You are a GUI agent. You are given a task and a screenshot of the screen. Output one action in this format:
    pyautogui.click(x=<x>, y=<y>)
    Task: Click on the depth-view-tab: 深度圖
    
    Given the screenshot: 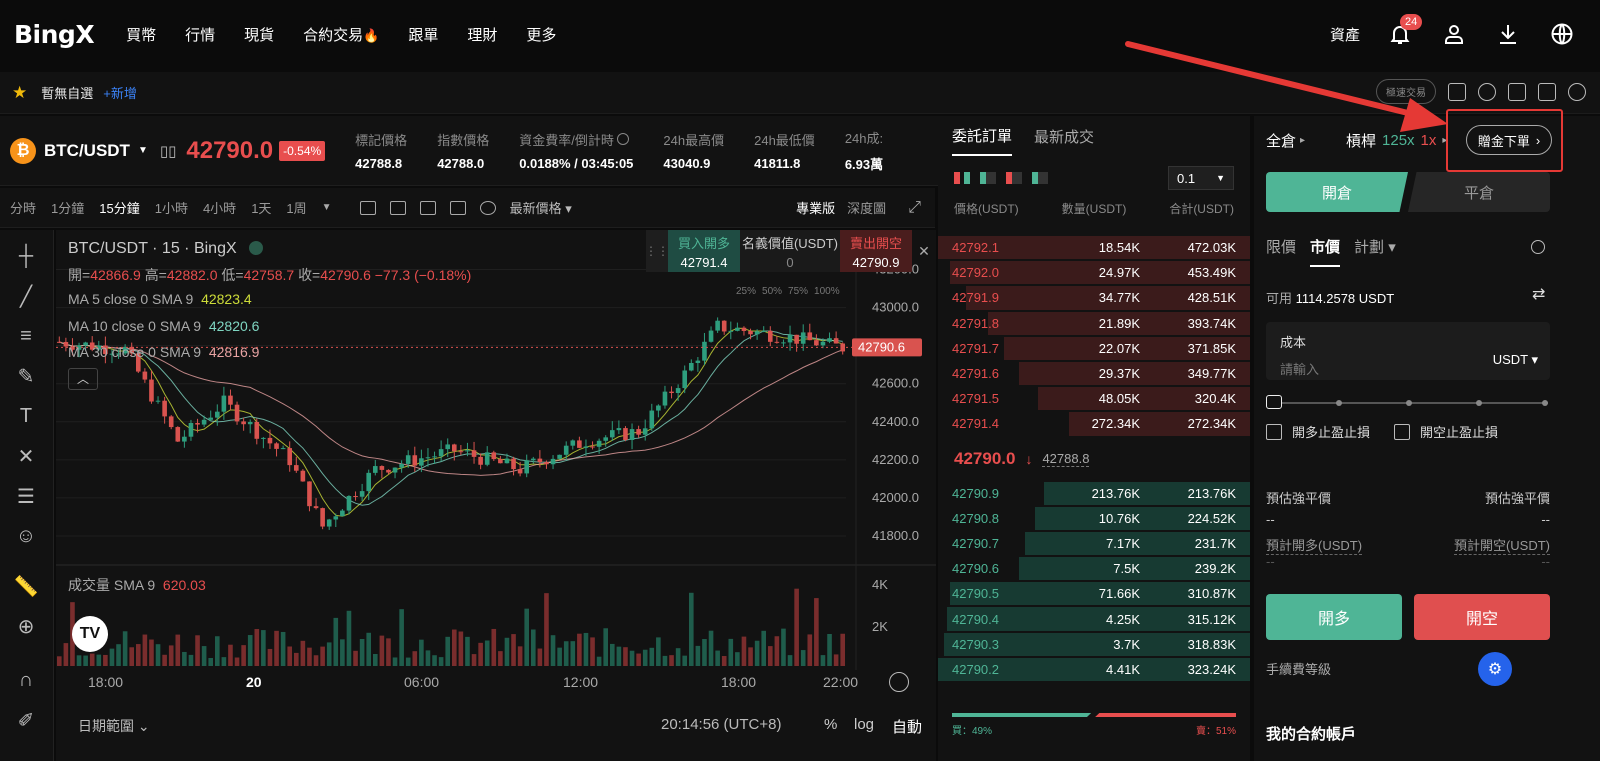 What is the action you would take?
    pyautogui.click(x=866, y=207)
    